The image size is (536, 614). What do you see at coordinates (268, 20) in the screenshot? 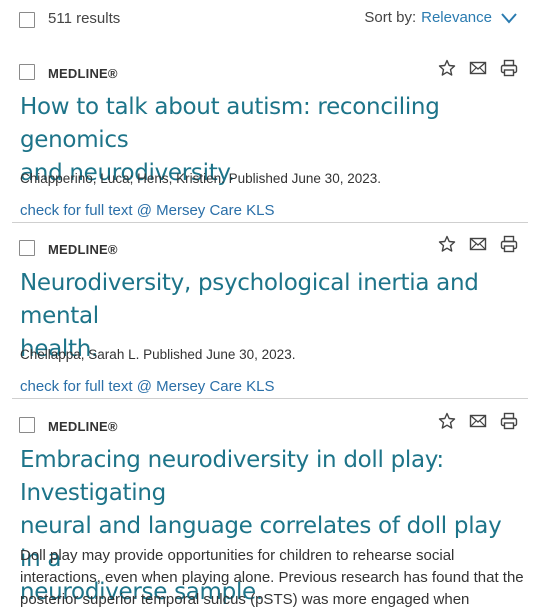
I see `results-toolbar: 511 results Sort by: Relevance` at bounding box center [268, 20].